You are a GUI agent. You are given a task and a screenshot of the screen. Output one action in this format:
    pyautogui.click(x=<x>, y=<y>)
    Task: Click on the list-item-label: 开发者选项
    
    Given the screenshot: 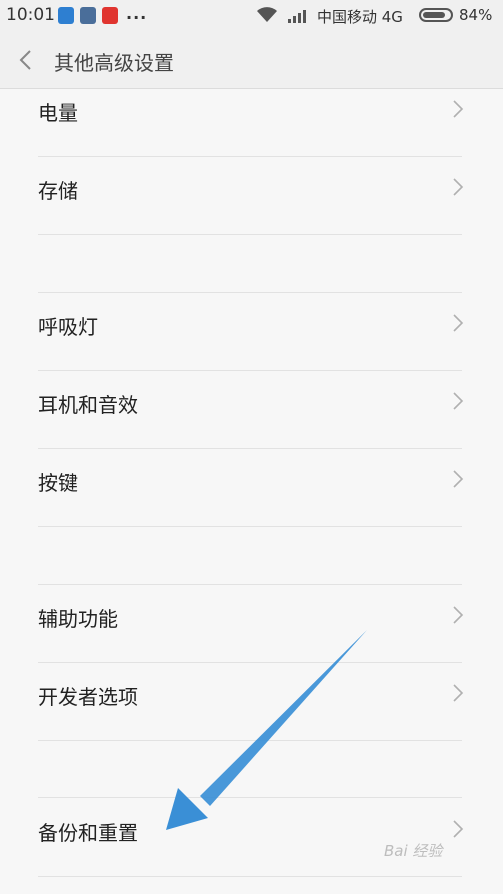 What is the action you would take?
    pyautogui.click(x=88, y=697)
    